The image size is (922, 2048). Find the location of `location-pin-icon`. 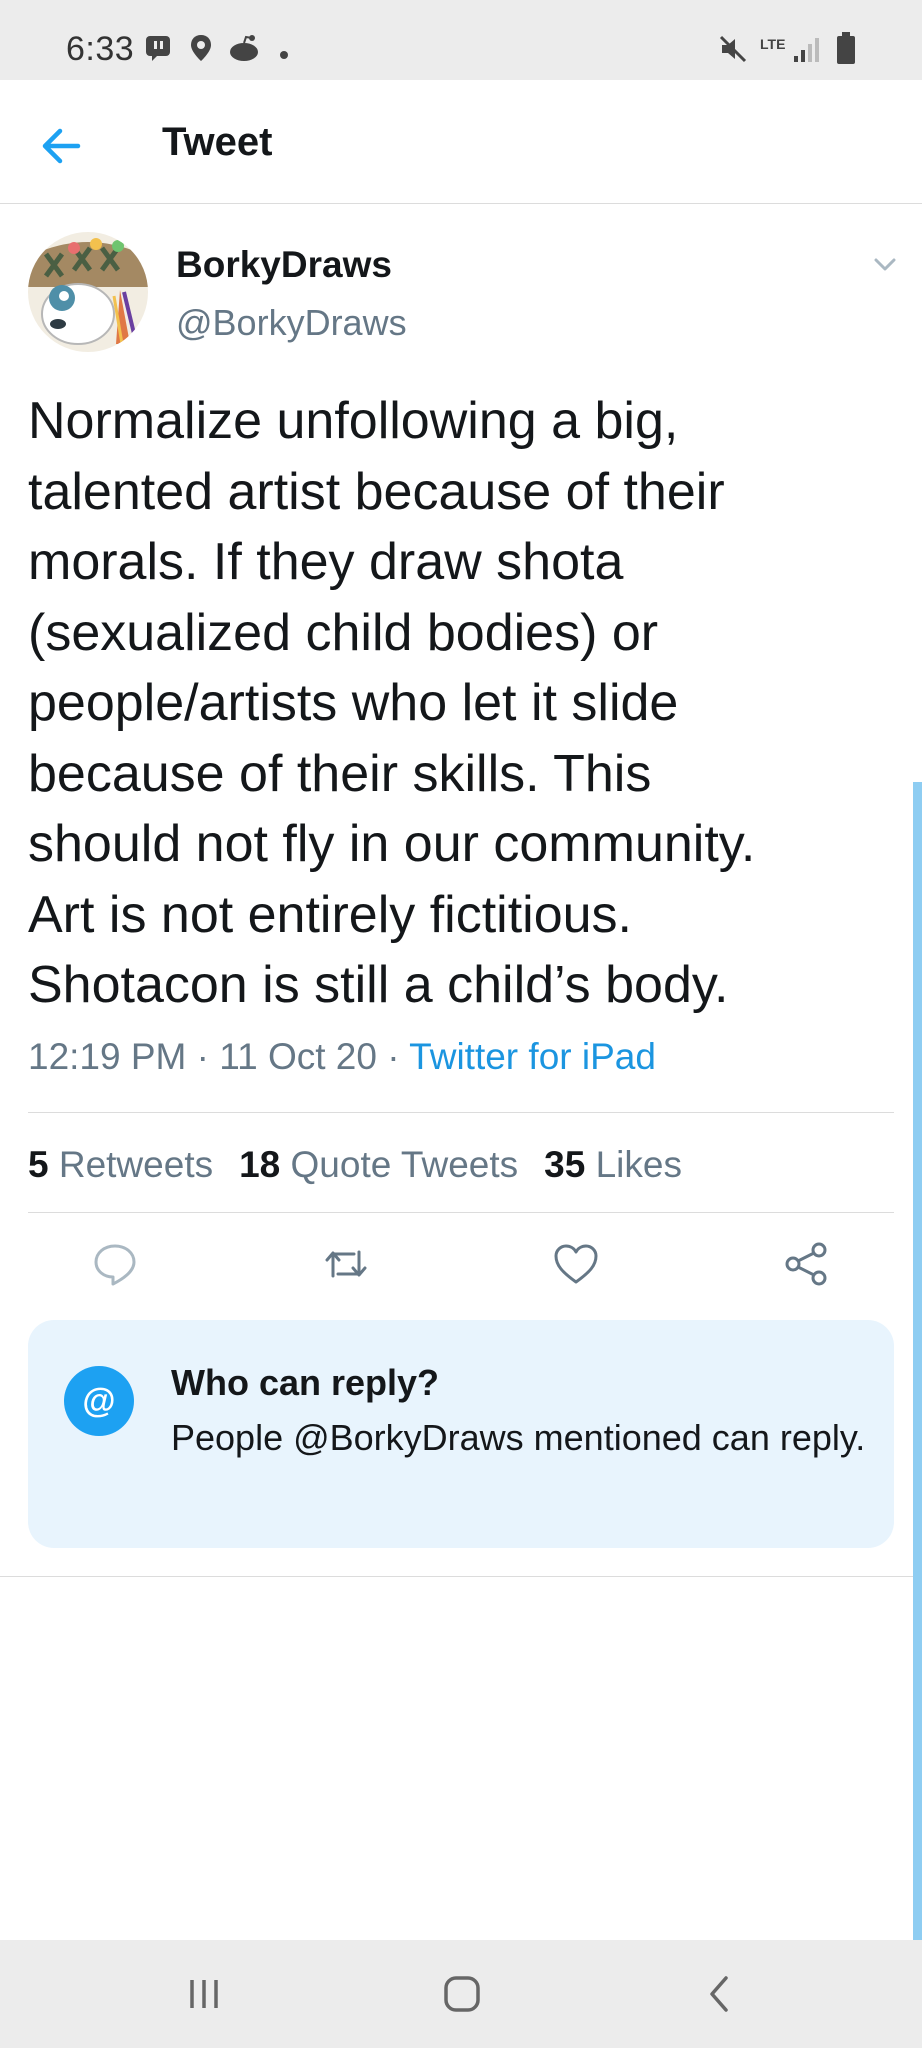

location-pin-icon is located at coordinates (201, 50).